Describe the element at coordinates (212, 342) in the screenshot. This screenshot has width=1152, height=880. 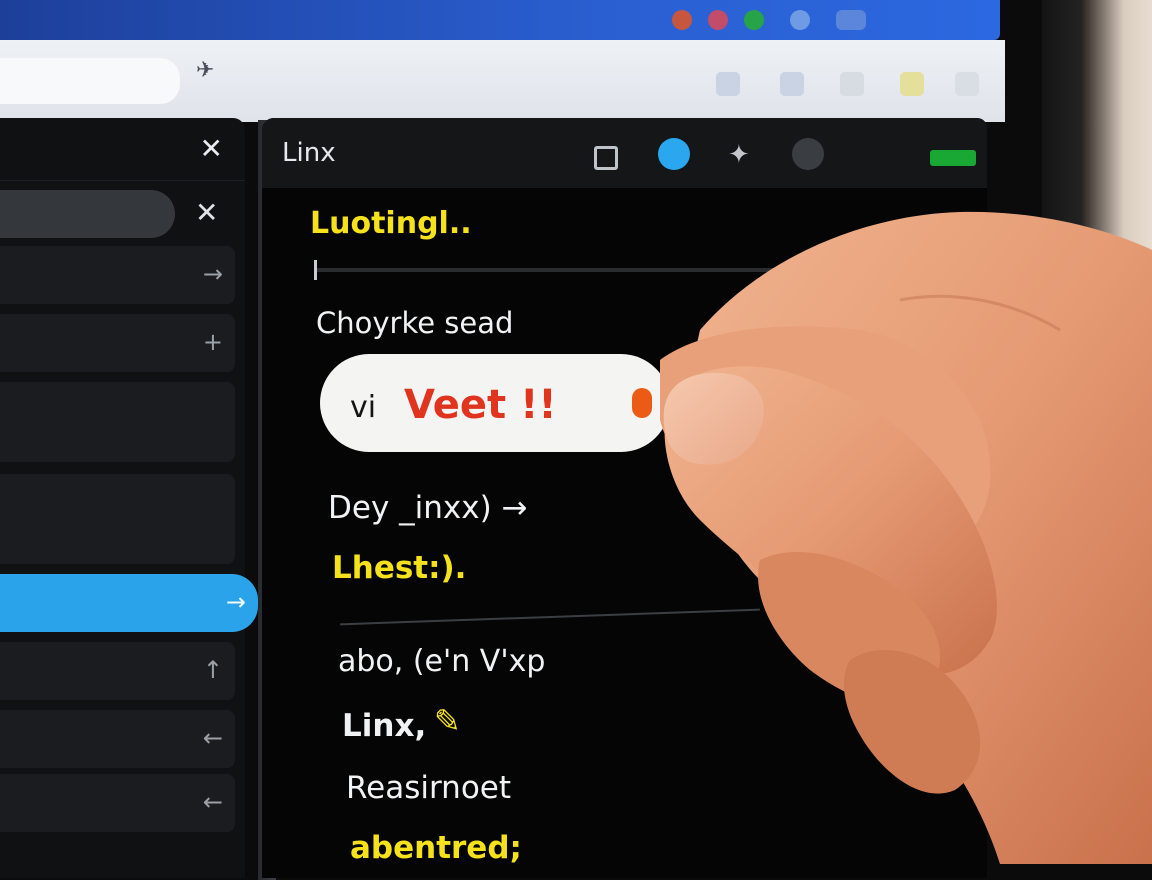
I see `plus-icon: +` at that location.